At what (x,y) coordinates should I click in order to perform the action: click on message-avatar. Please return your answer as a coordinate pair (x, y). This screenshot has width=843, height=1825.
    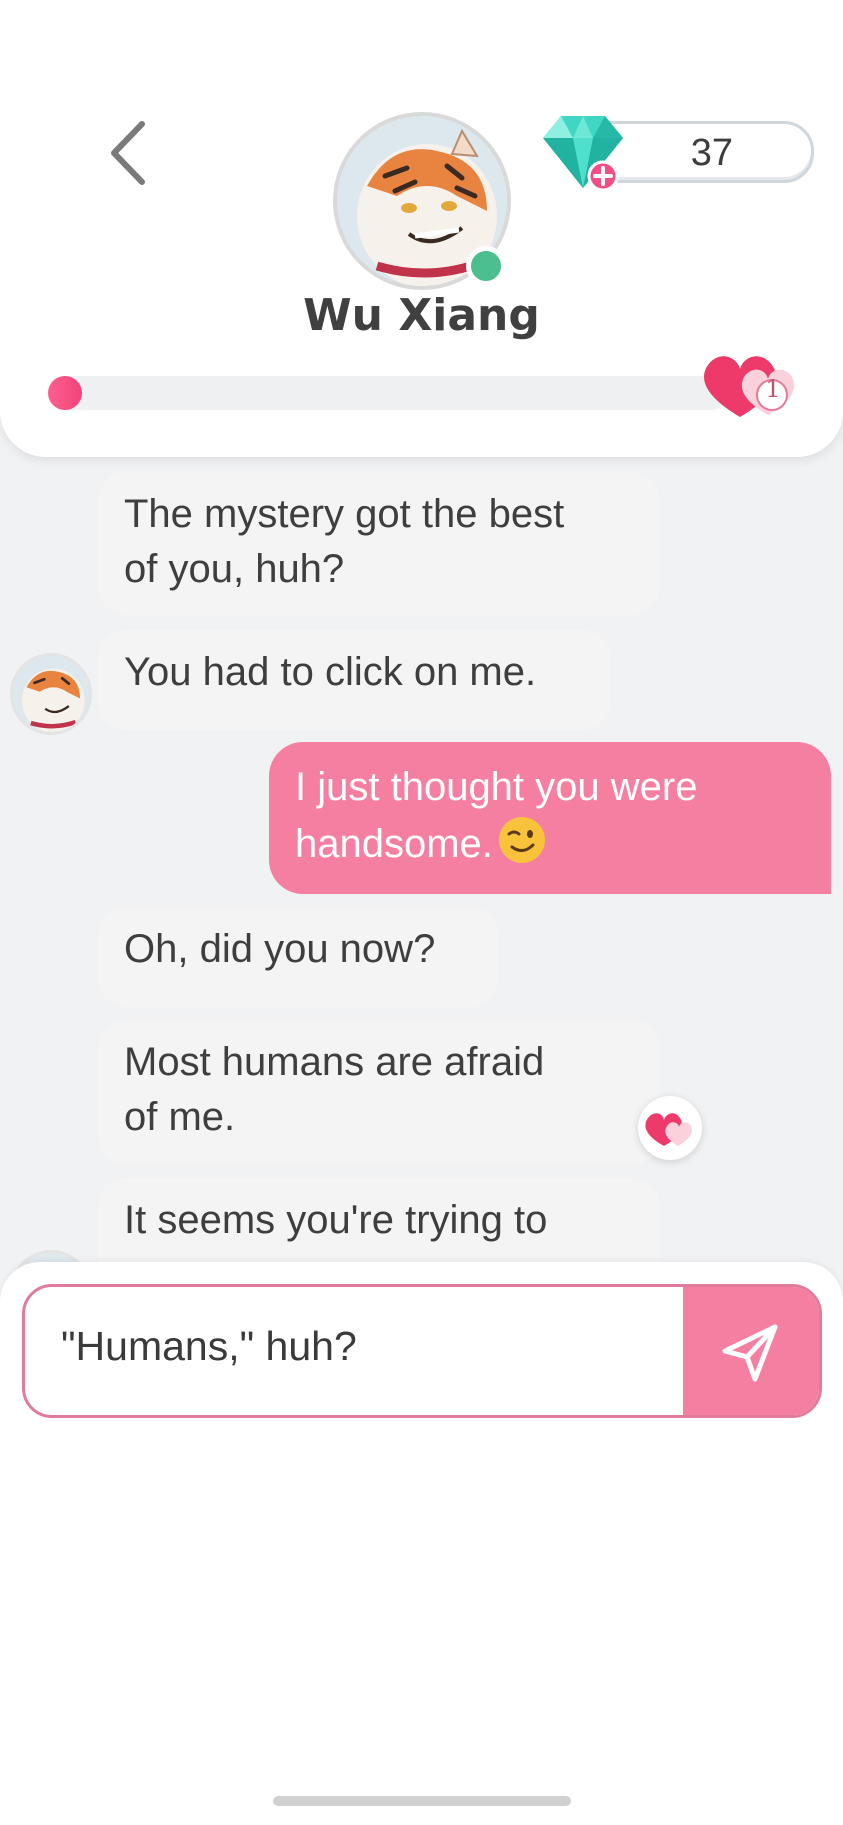
    Looking at the image, I should click on (51, 694).